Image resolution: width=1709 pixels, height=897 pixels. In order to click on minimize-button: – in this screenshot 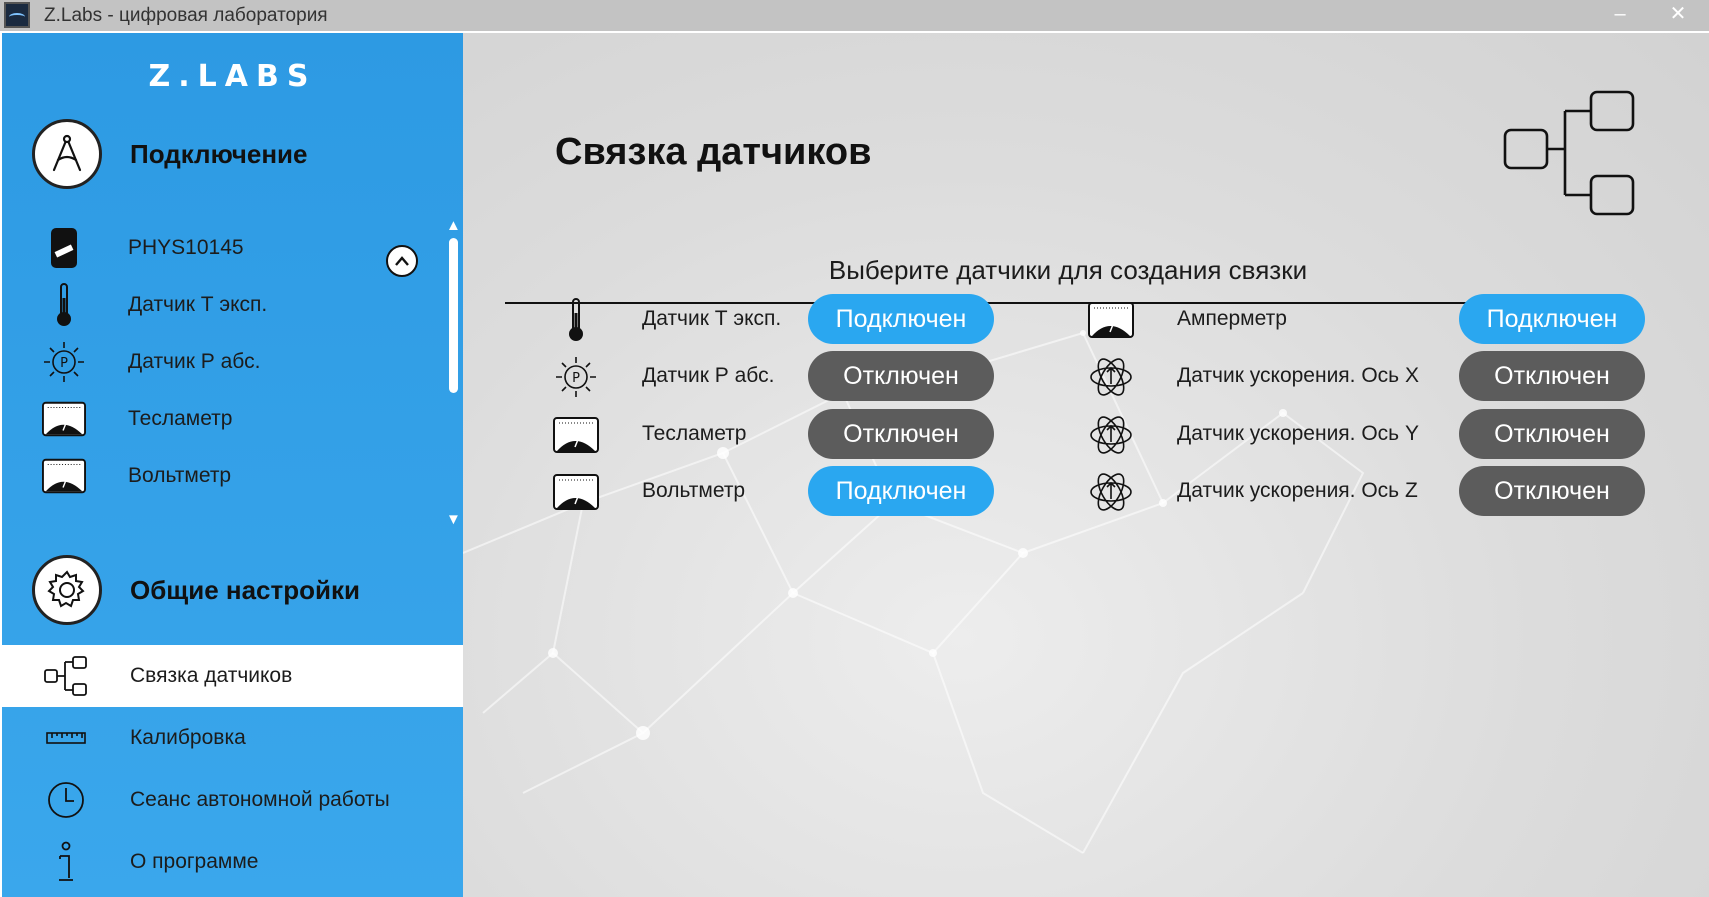, I will do `click(1620, 15)`.